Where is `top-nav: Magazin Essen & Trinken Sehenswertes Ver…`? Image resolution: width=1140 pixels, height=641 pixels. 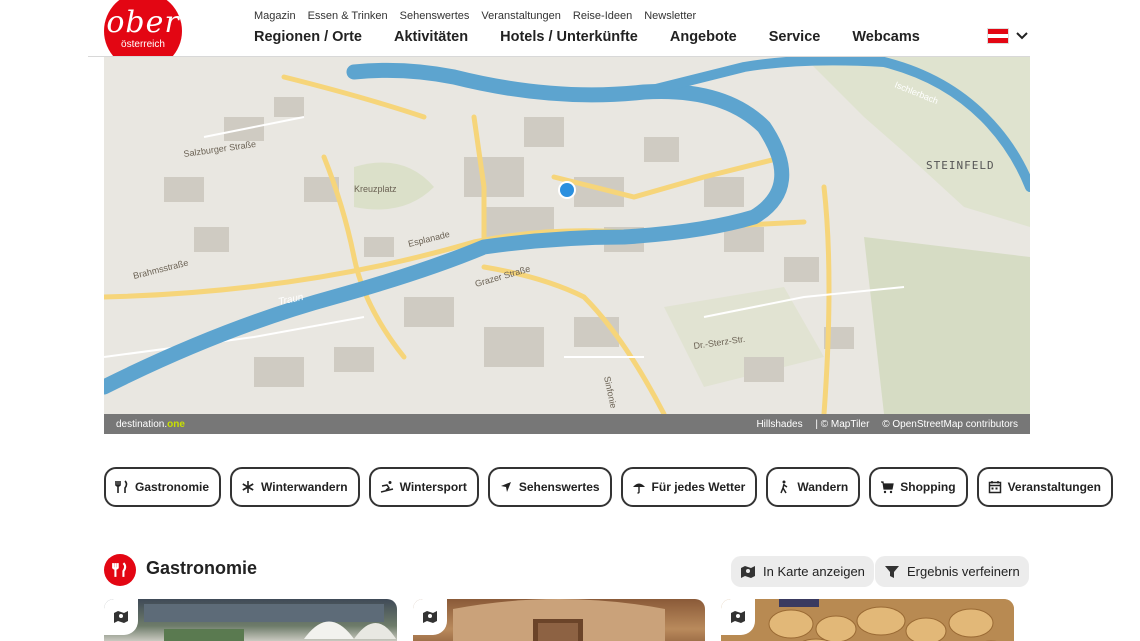
top-nav: Magazin Essen & Trinken Sehenswertes Ver… is located at coordinates (475, 16).